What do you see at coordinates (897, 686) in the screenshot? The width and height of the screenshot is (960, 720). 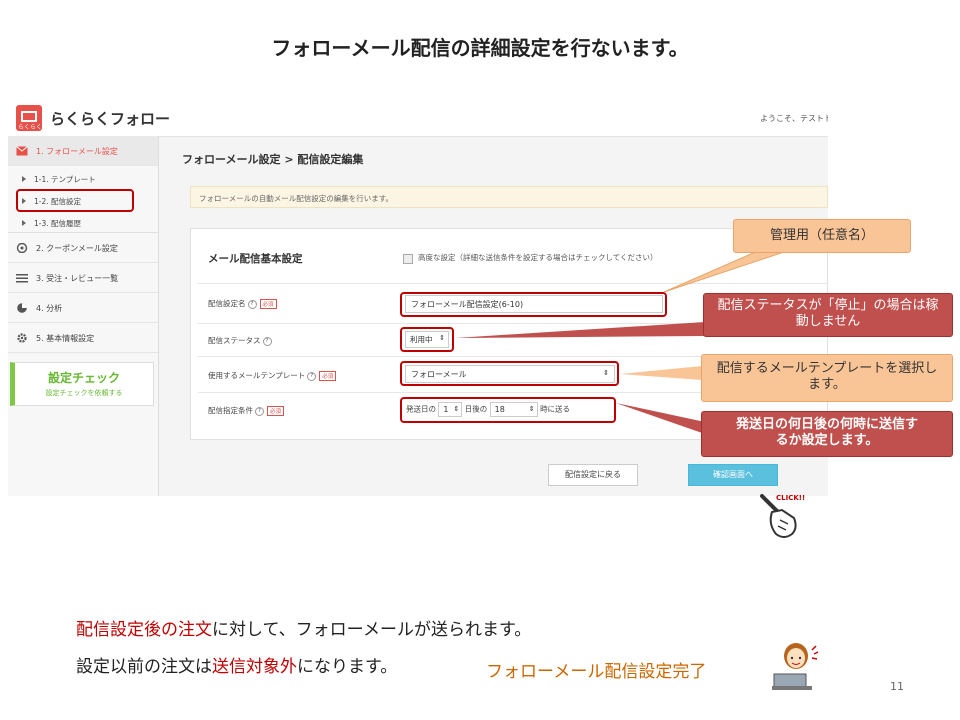 I see `page-number: 11` at bounding box center [897, 686].